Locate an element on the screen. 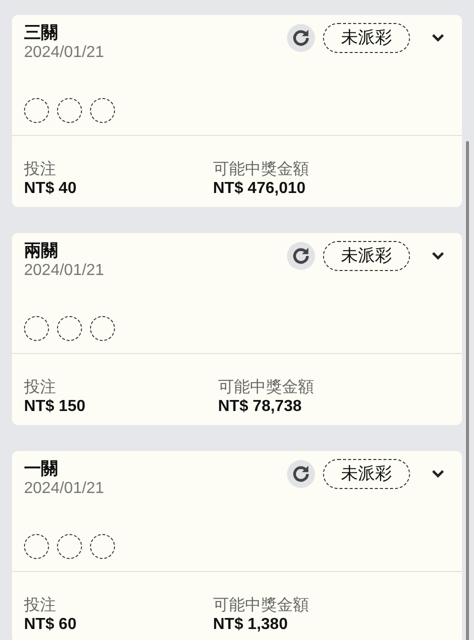 The image size is (474, 640). payout-amount: NT$ 476,010 is located at coordinates (260, 188).